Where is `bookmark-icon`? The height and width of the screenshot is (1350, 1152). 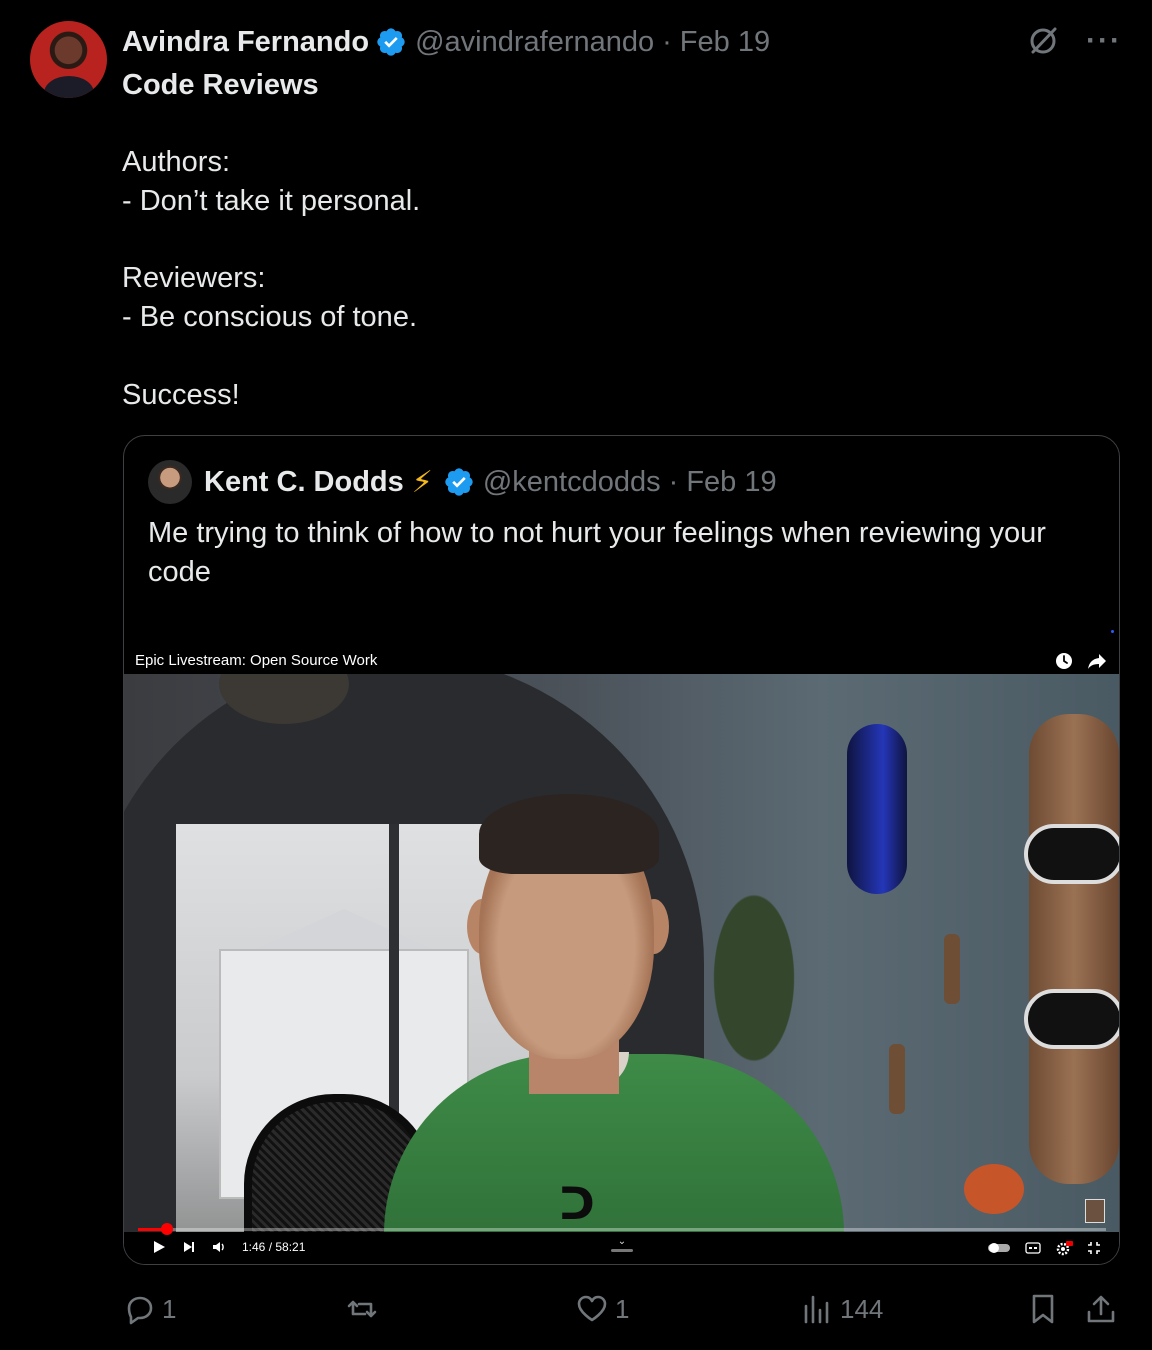
bookmark-icon is located at coordinates (1043, 1309).